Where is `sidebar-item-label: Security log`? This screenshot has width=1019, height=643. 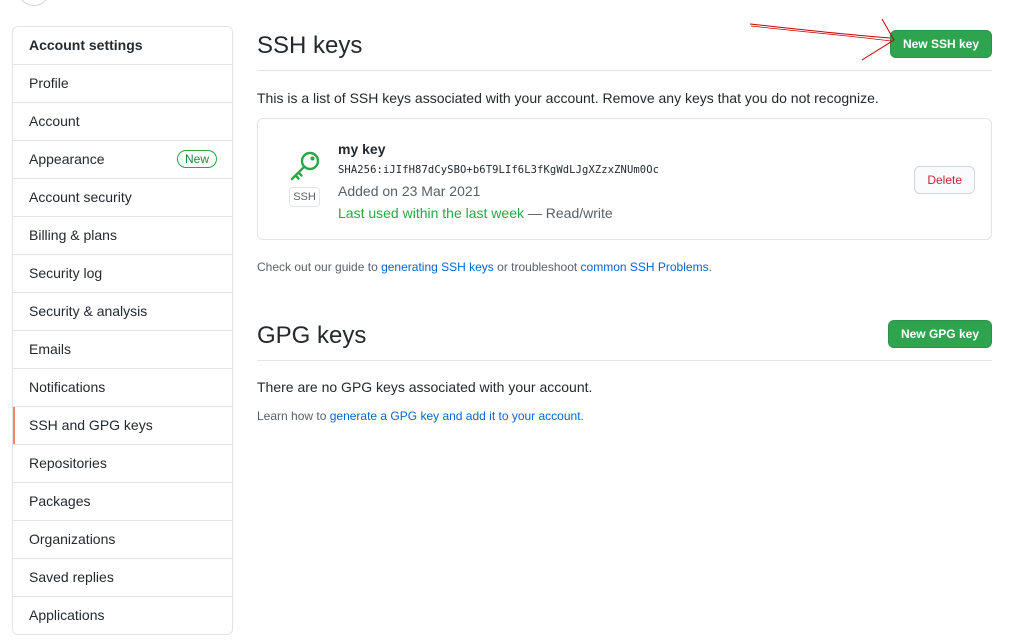 sidebar-item-label: Security log is located at coordinates (66, 273).